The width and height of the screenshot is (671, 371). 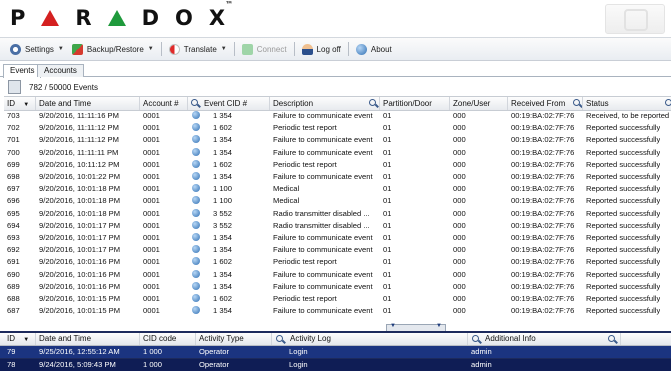 I want to click on cell-id: 691, so click(x=13, y=262).